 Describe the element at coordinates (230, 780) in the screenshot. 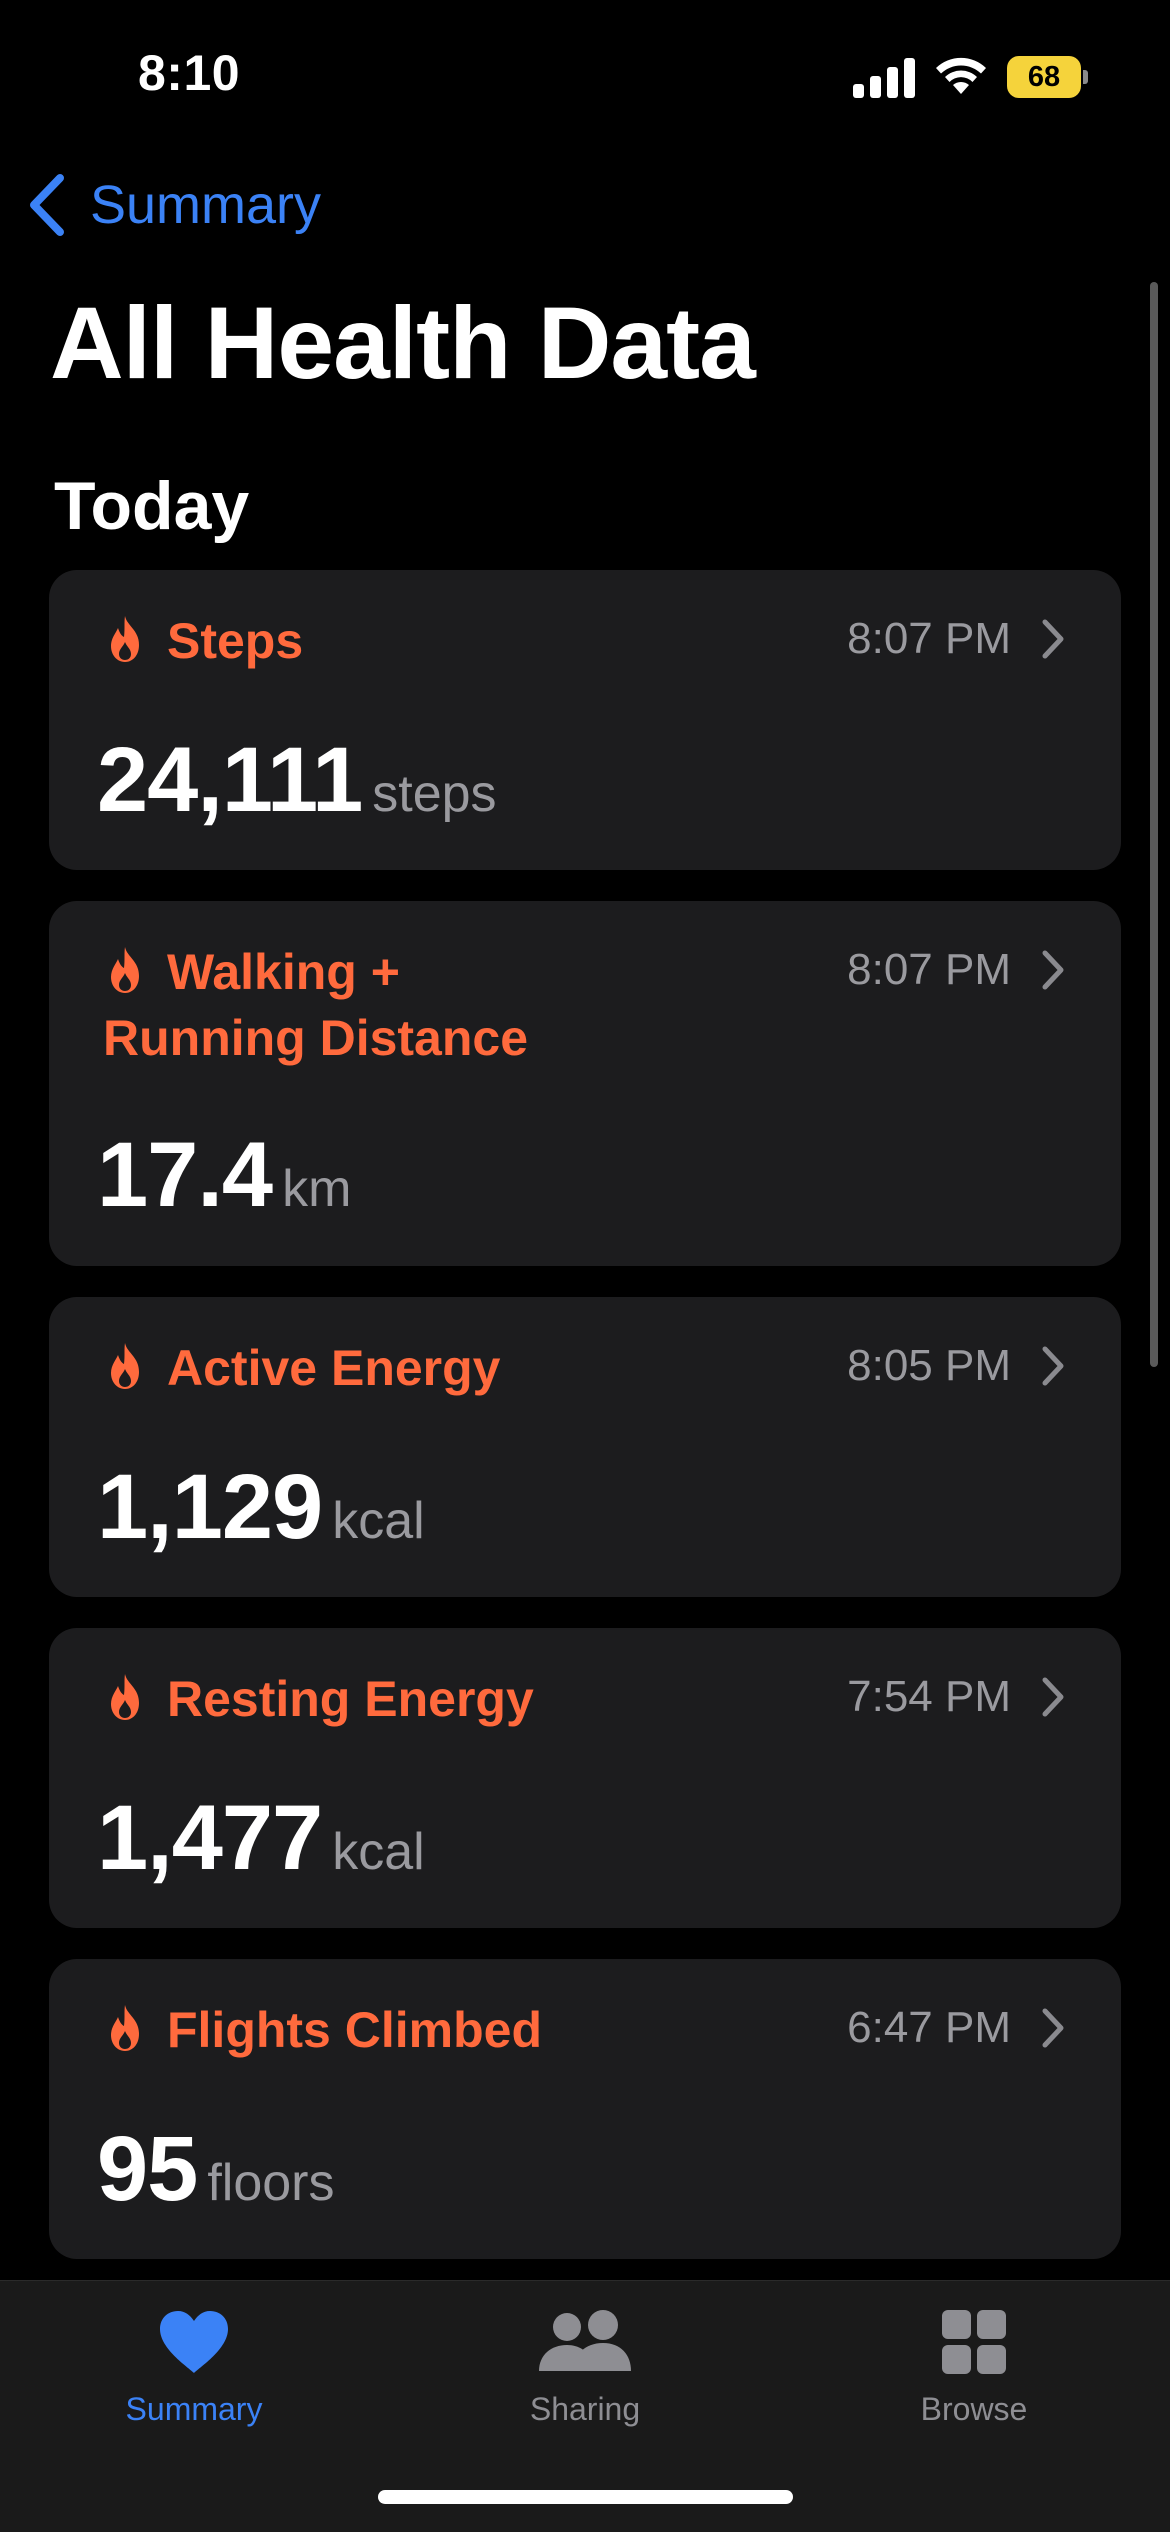

I see `metric-value: 24,111` at that location.